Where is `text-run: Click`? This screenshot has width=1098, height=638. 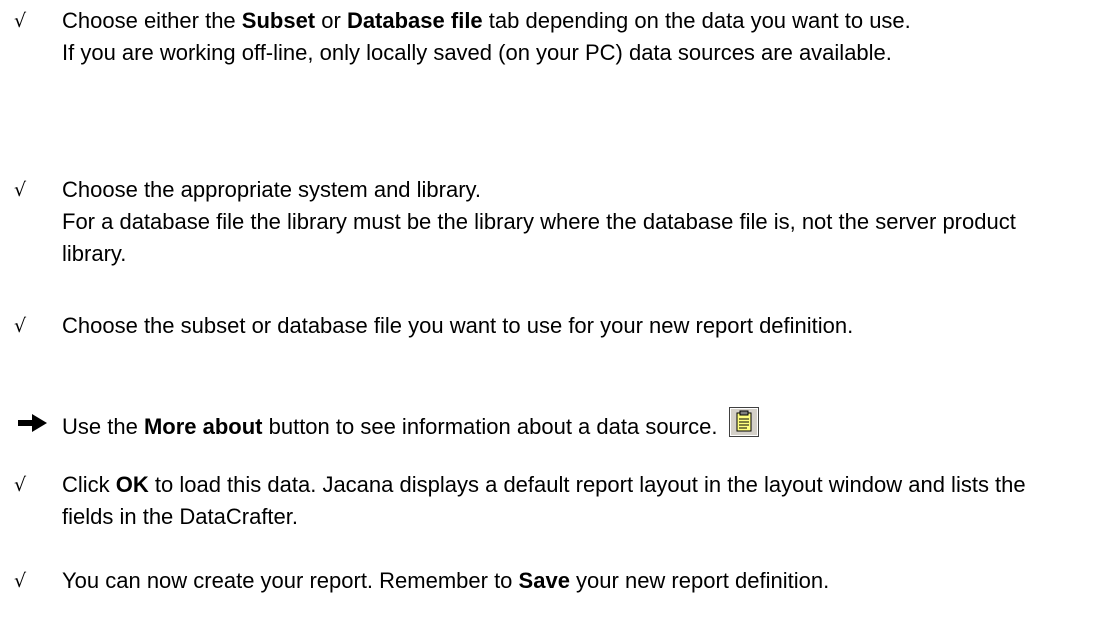
text-run: Click is located at coordinates (89, 484).